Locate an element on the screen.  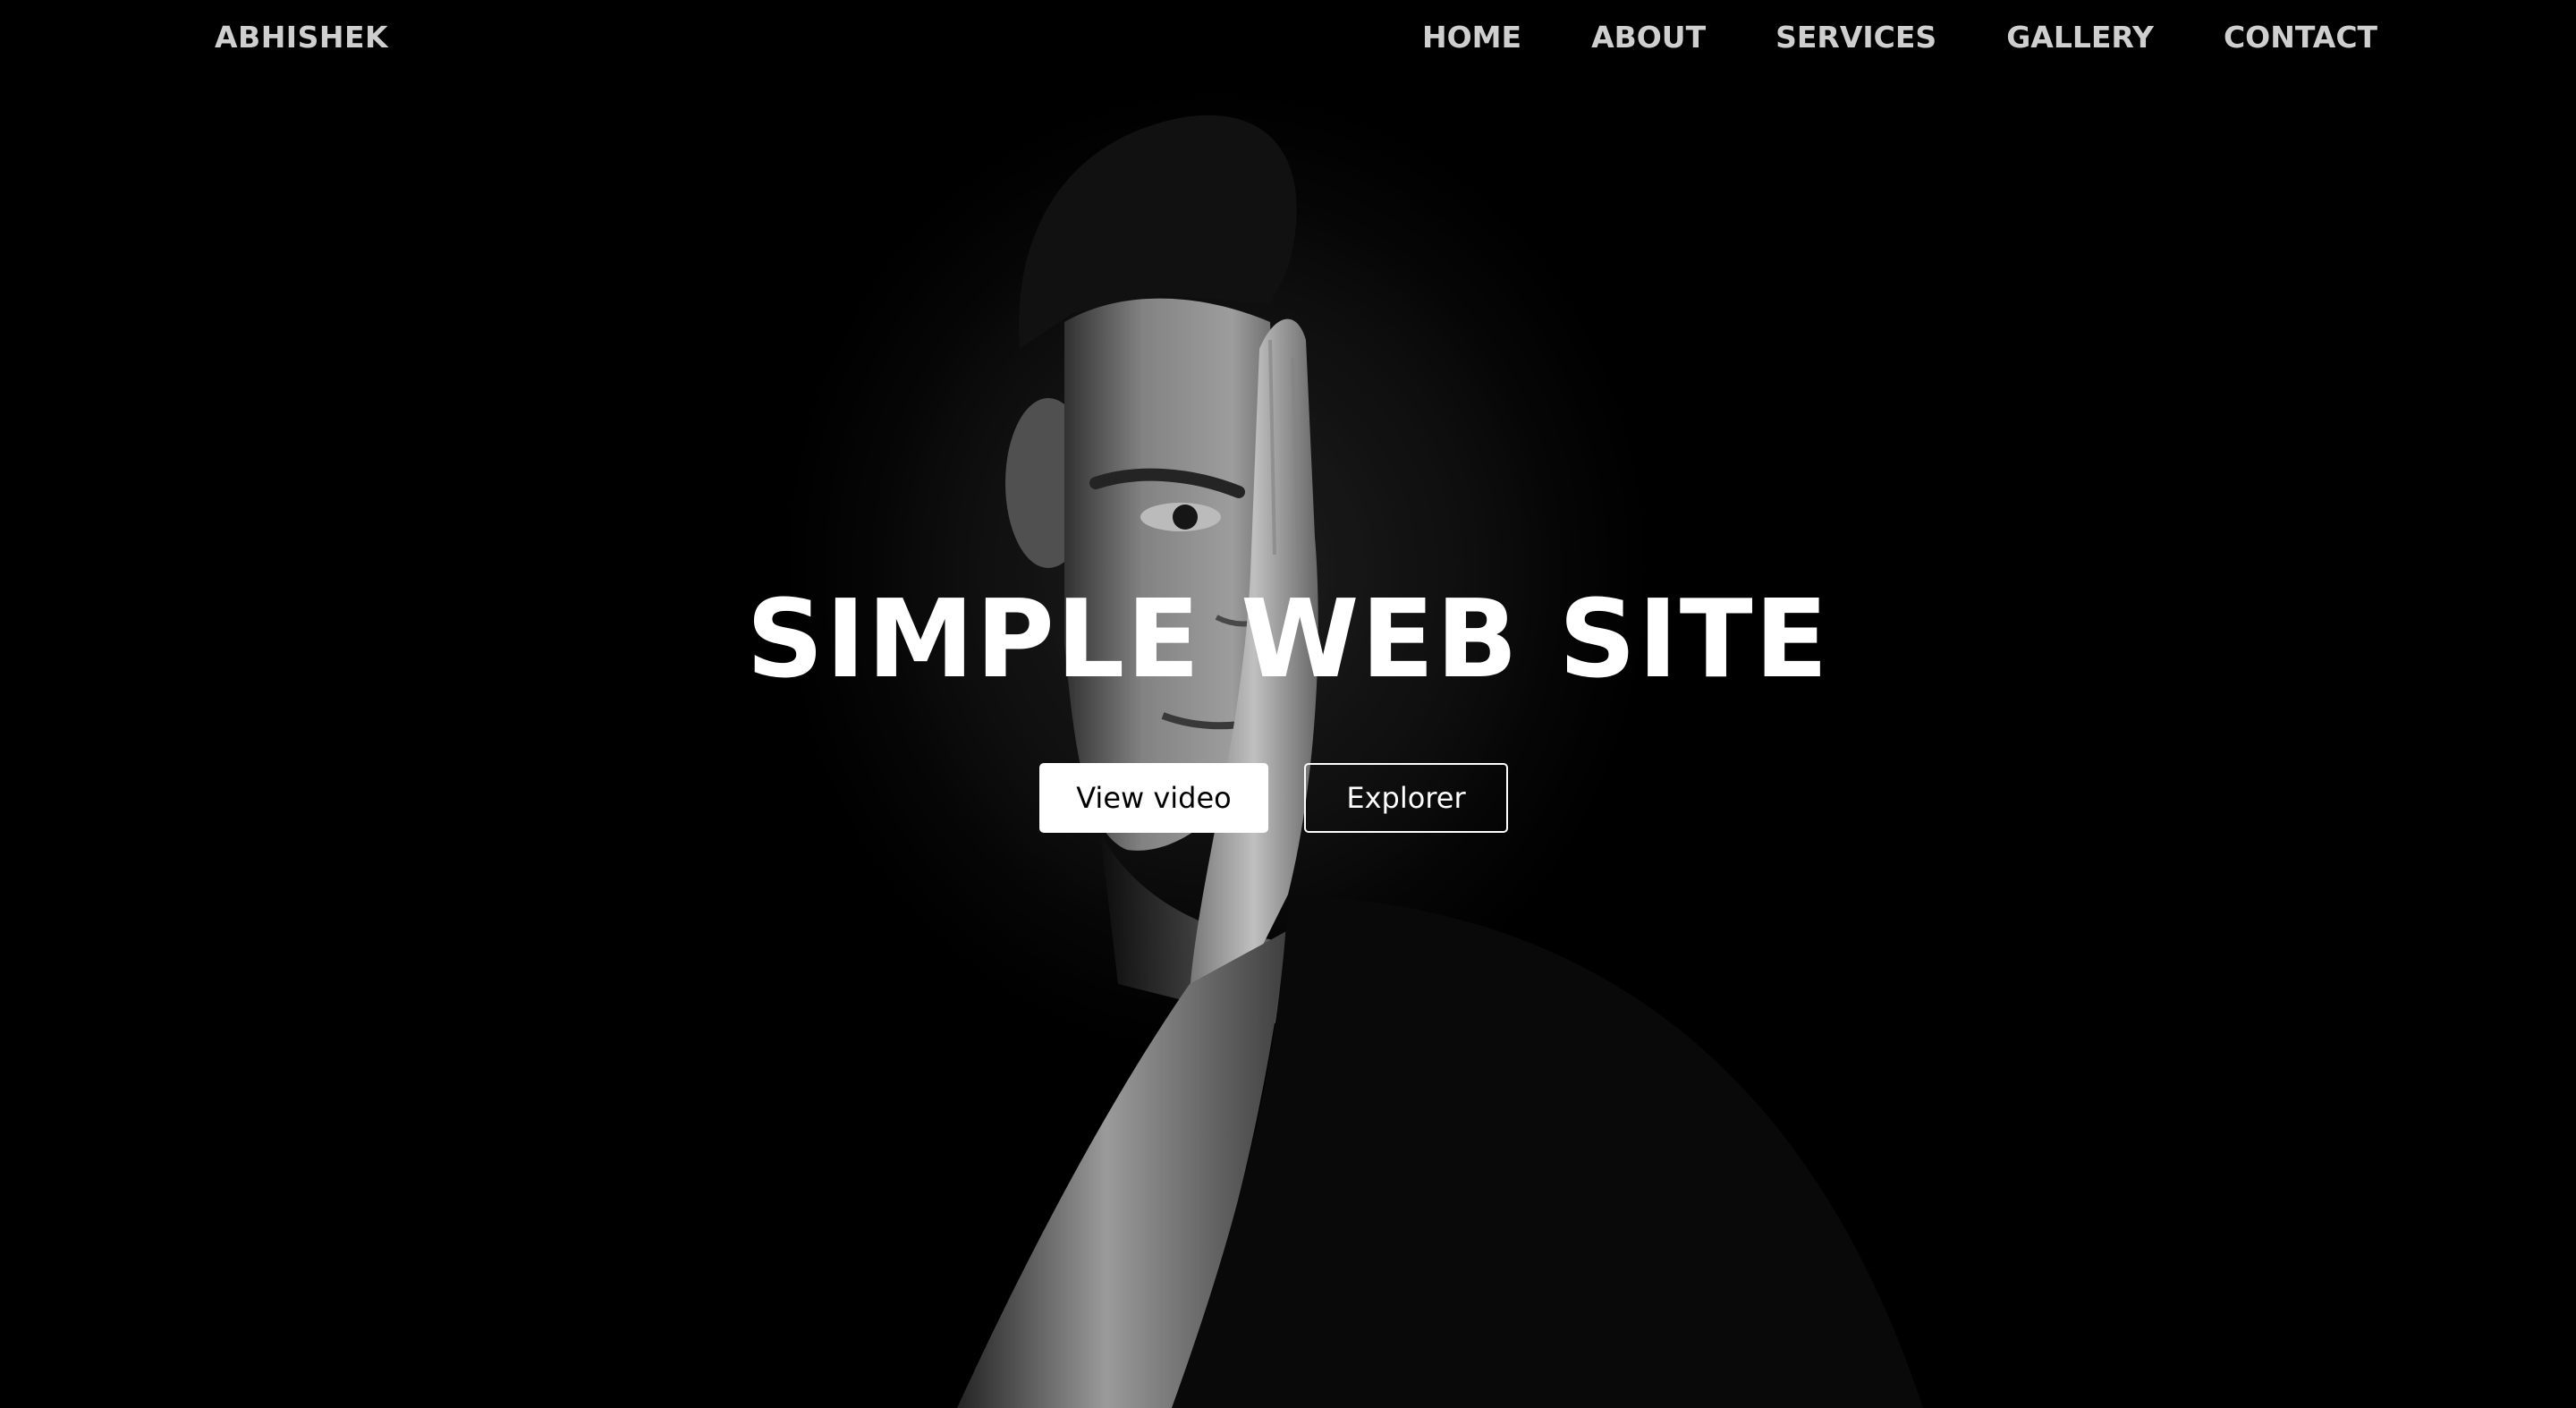
nav-item-contact: CONTACT is located at coordinates (2300, 37).